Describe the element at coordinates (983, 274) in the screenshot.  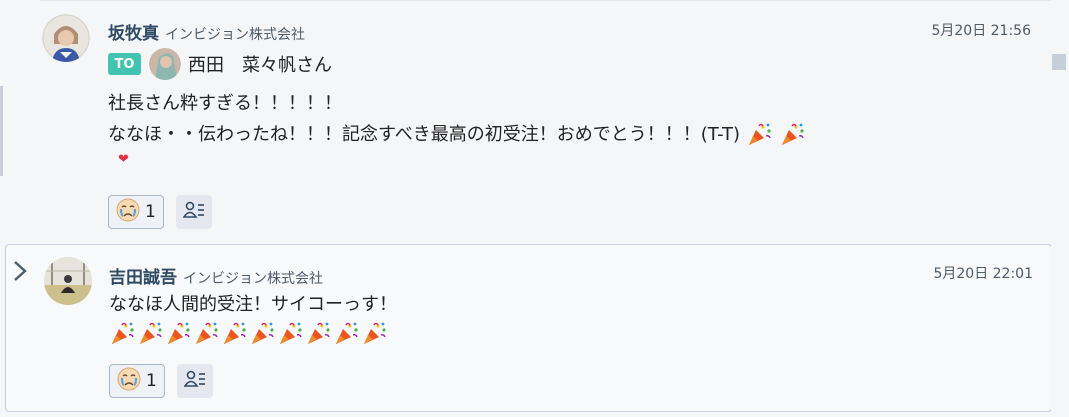
I see `message-timestamp: 5月20日 22:01` at that location.